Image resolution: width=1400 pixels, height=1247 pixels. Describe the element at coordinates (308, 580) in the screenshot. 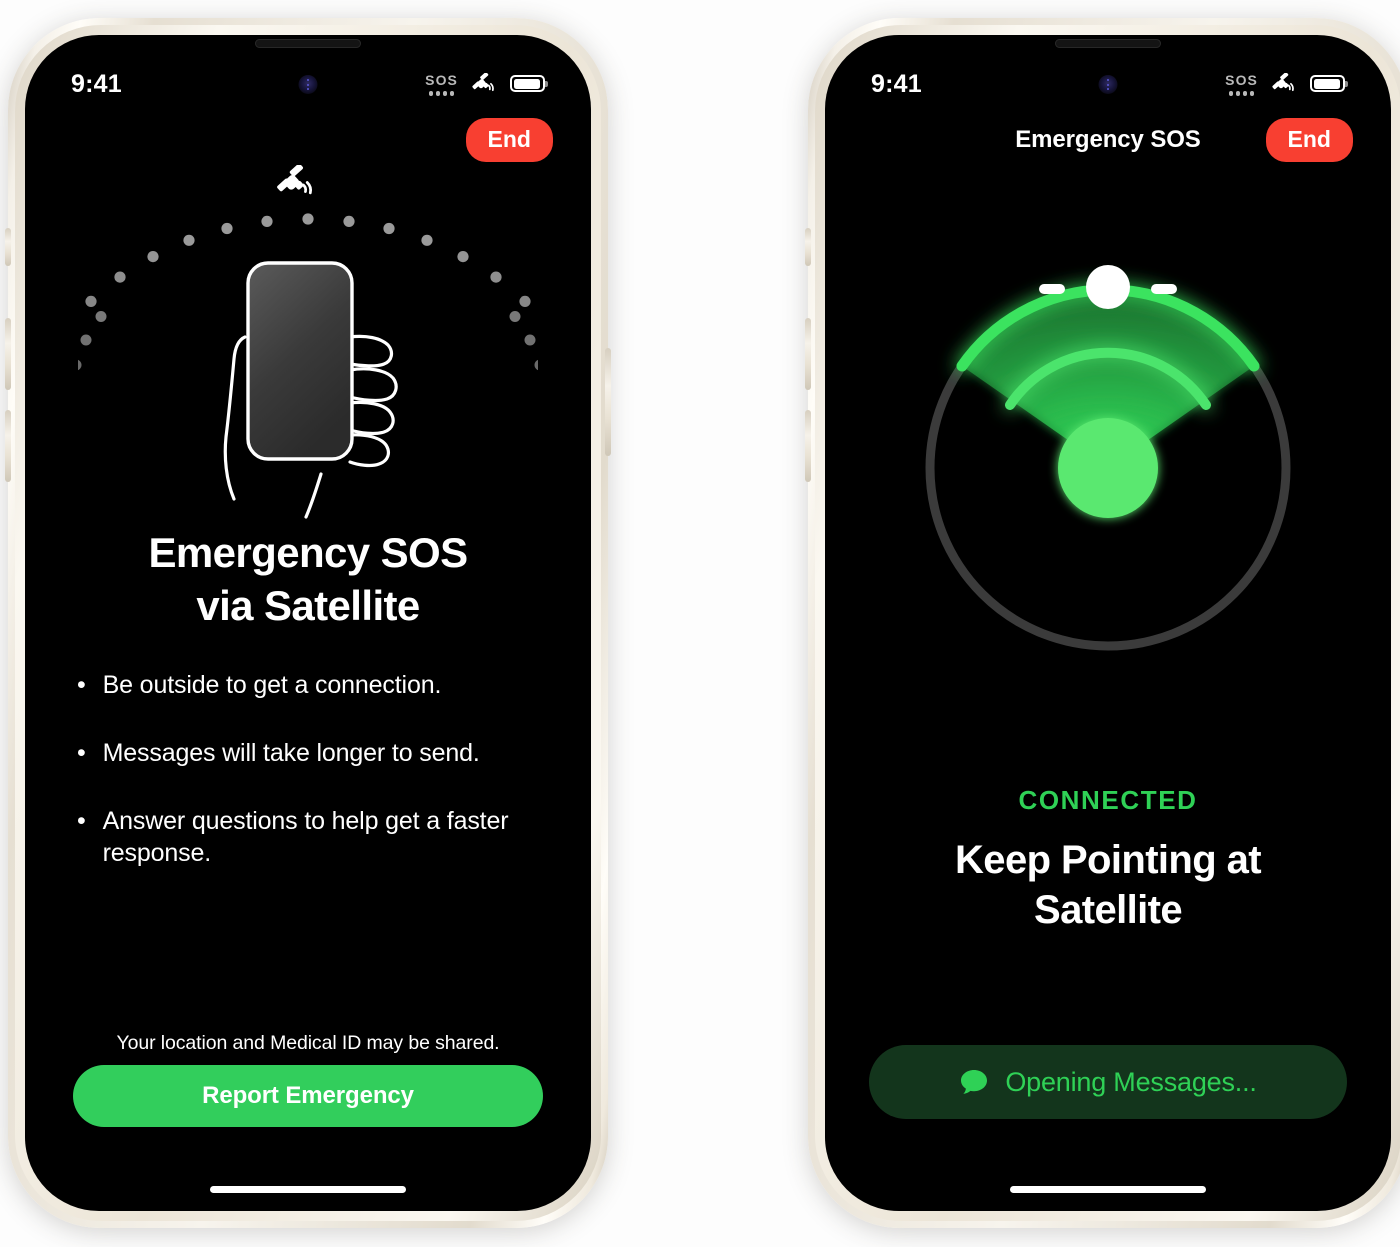

I see `page-title: Emergency SOS via Satellite` at that location.